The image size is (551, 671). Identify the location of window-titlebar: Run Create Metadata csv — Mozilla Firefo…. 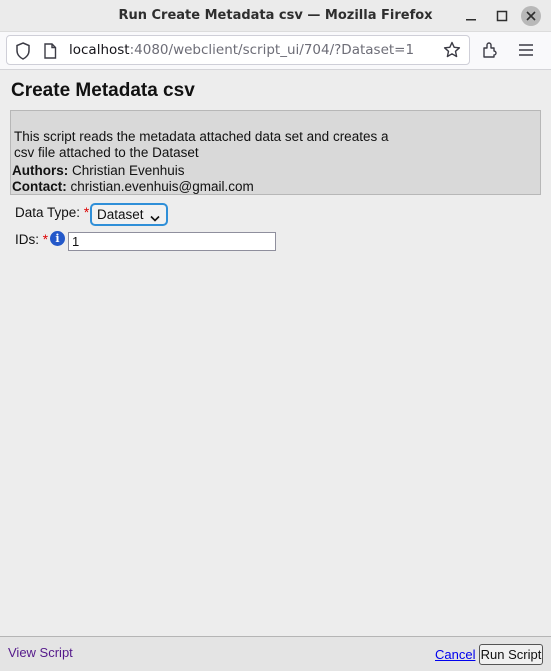
(275, 16).